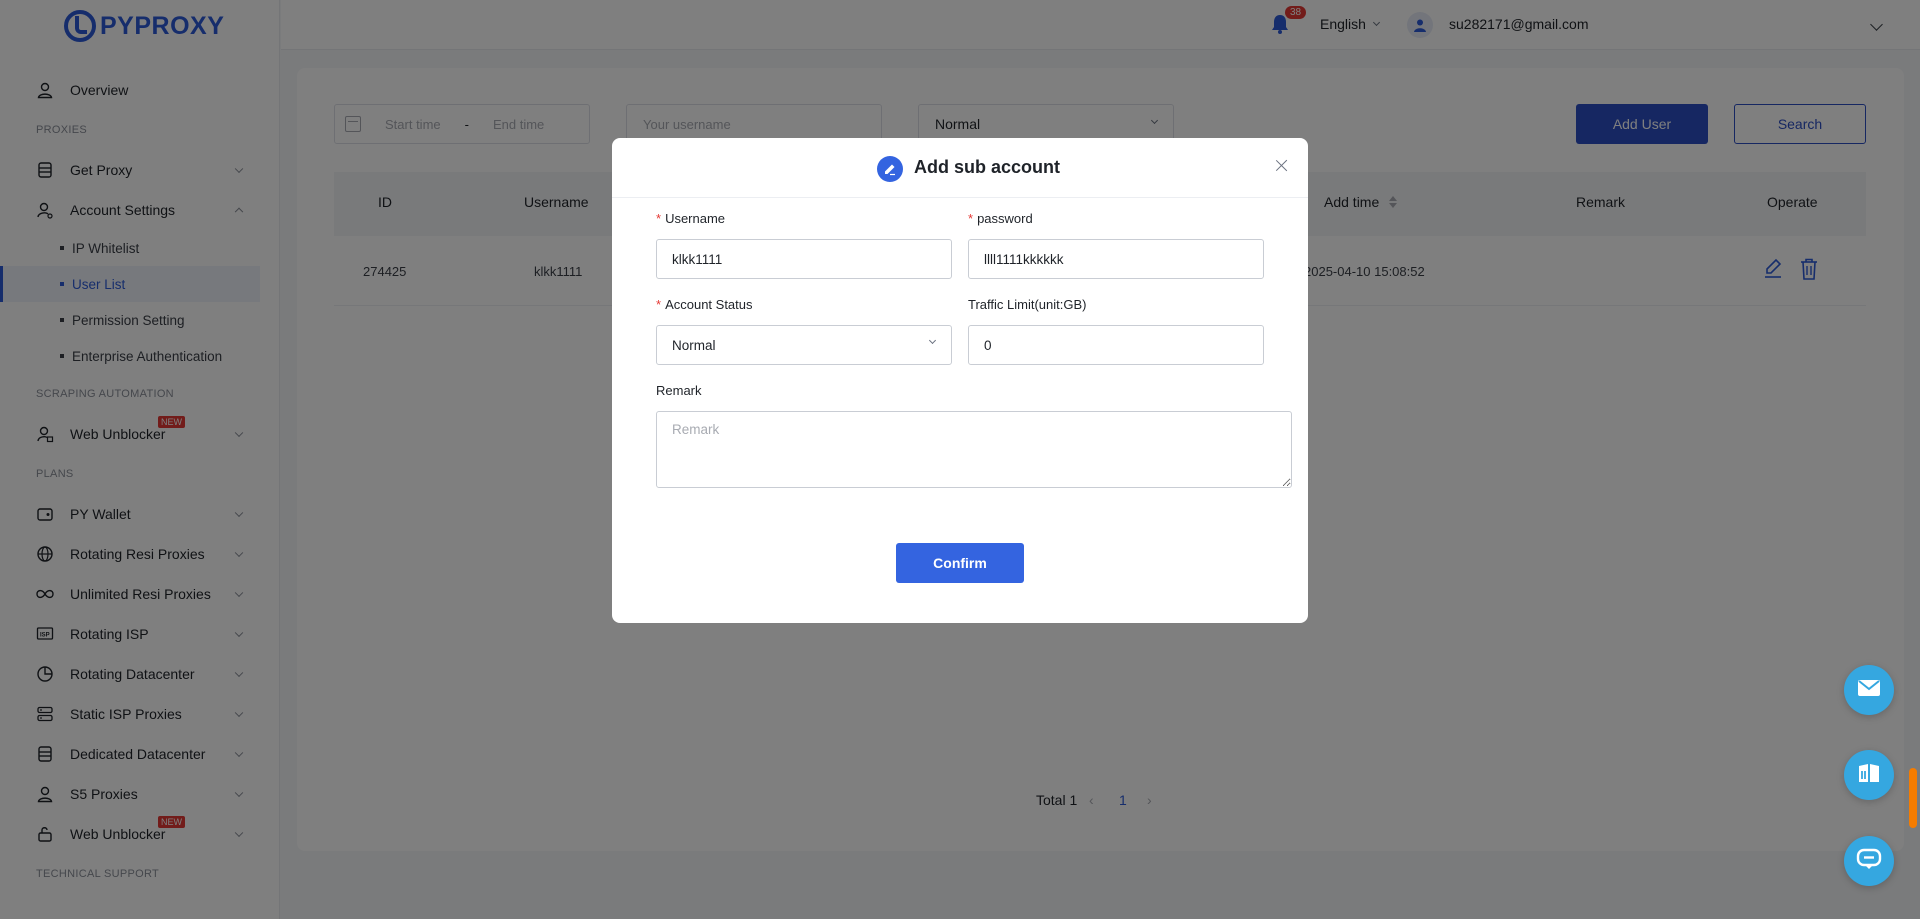 The image size is (1920, 919). What do you see at coordinates (890, 169) in the screenshot?
I see `edit-icon` at bounding box center [890, 169].